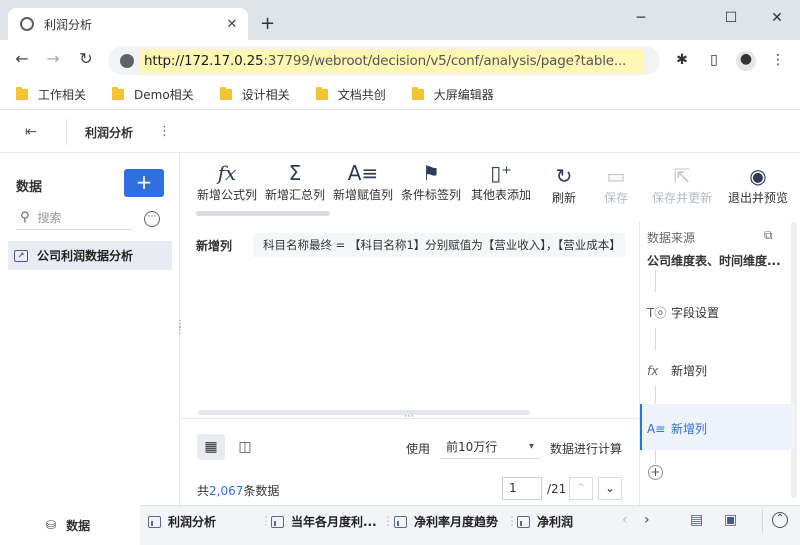 This screenshot has width=800, height=545. What do you see at coordinates (714, 61) in the screenshot?
I see `sidepanel-icon: ▯` at bounding box center [714, 61].